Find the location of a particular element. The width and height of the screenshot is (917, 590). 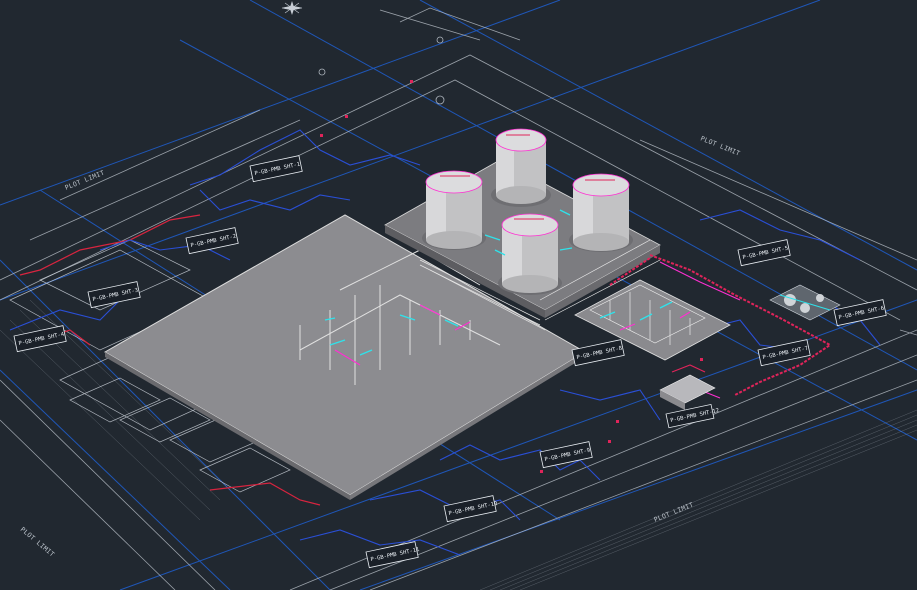

sheet-tag: P-GB-PMB SHT-5 is located at coordinates (764, 253).